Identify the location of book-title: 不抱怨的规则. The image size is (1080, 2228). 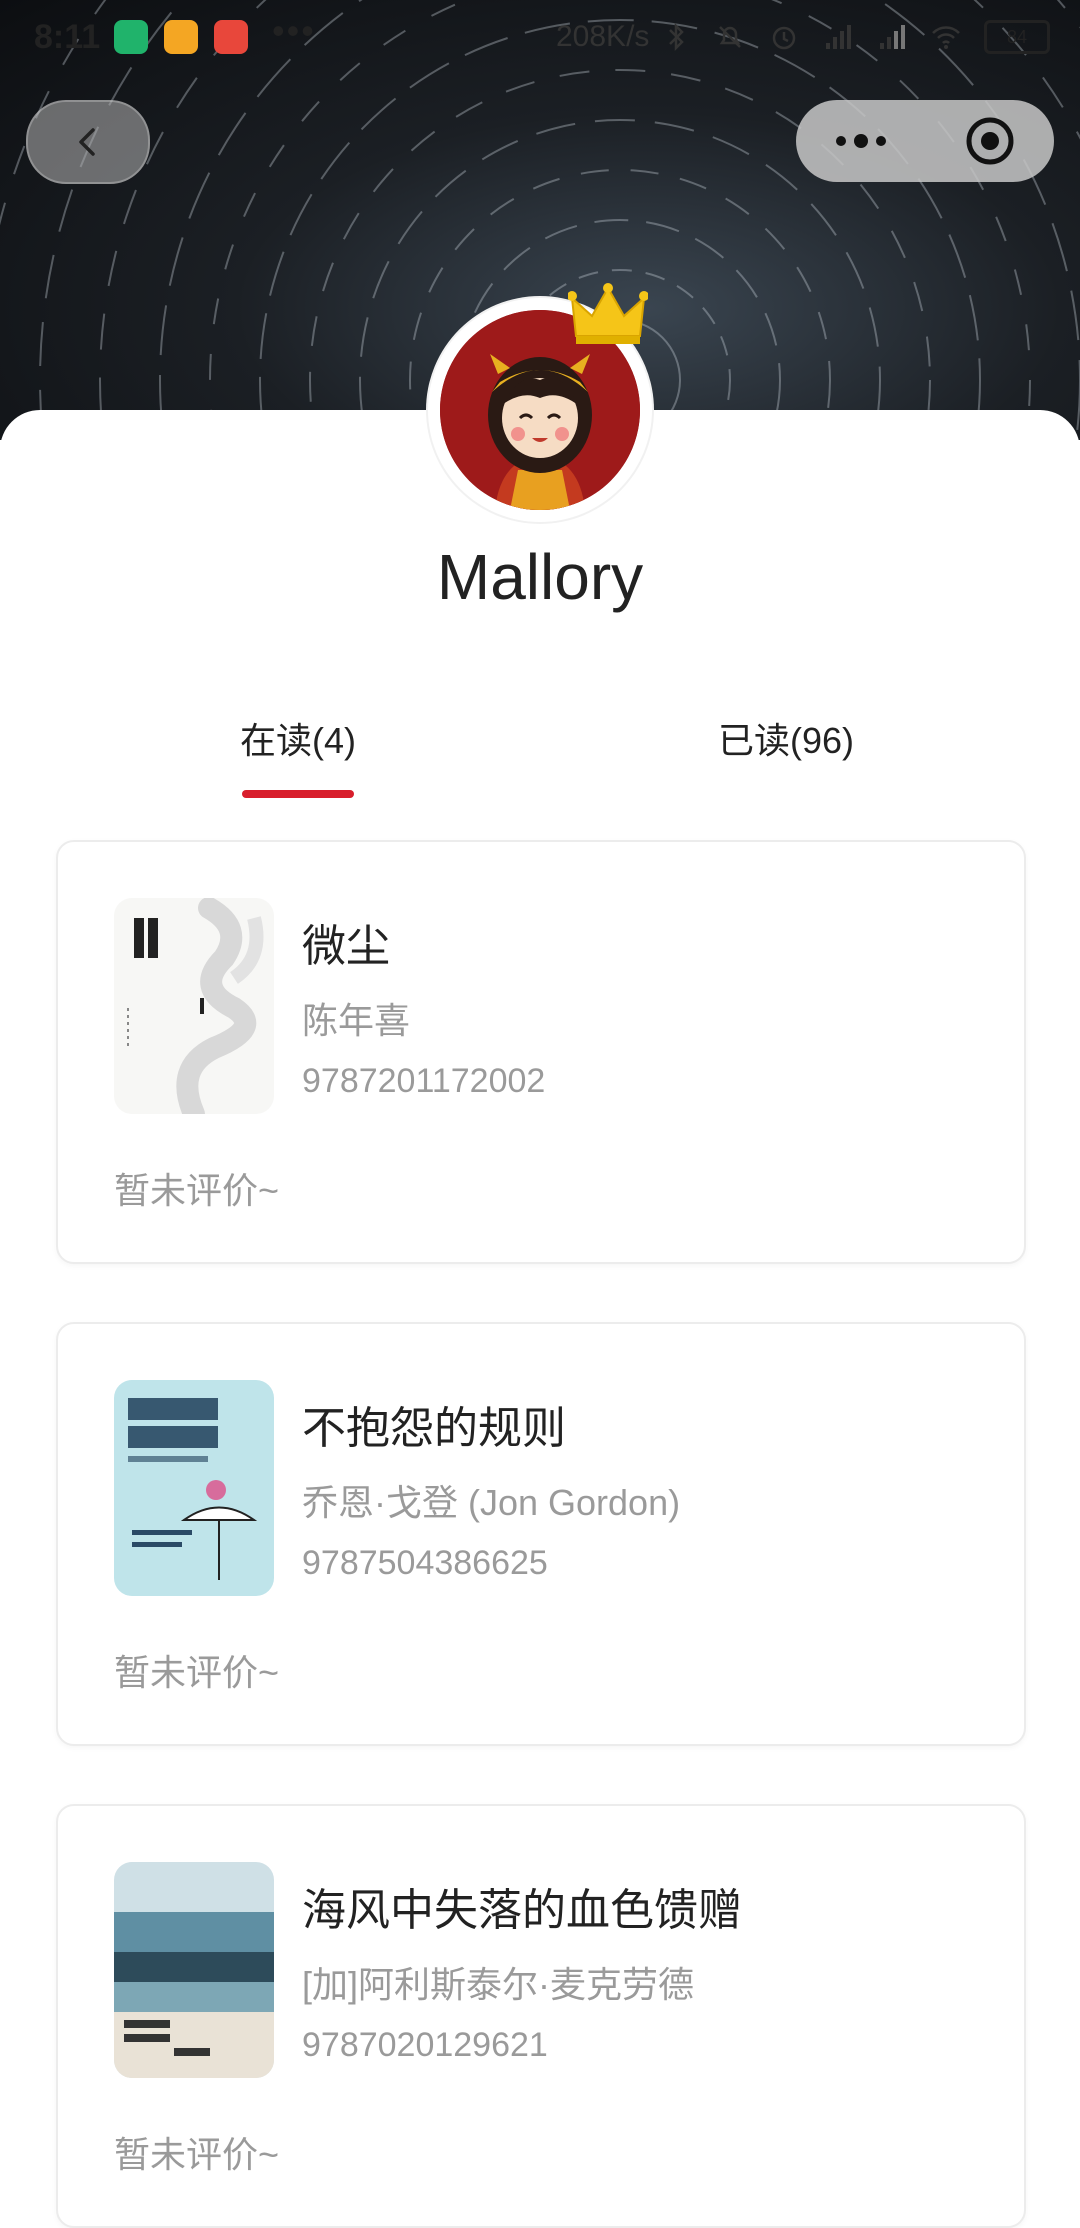
(434, 1428).